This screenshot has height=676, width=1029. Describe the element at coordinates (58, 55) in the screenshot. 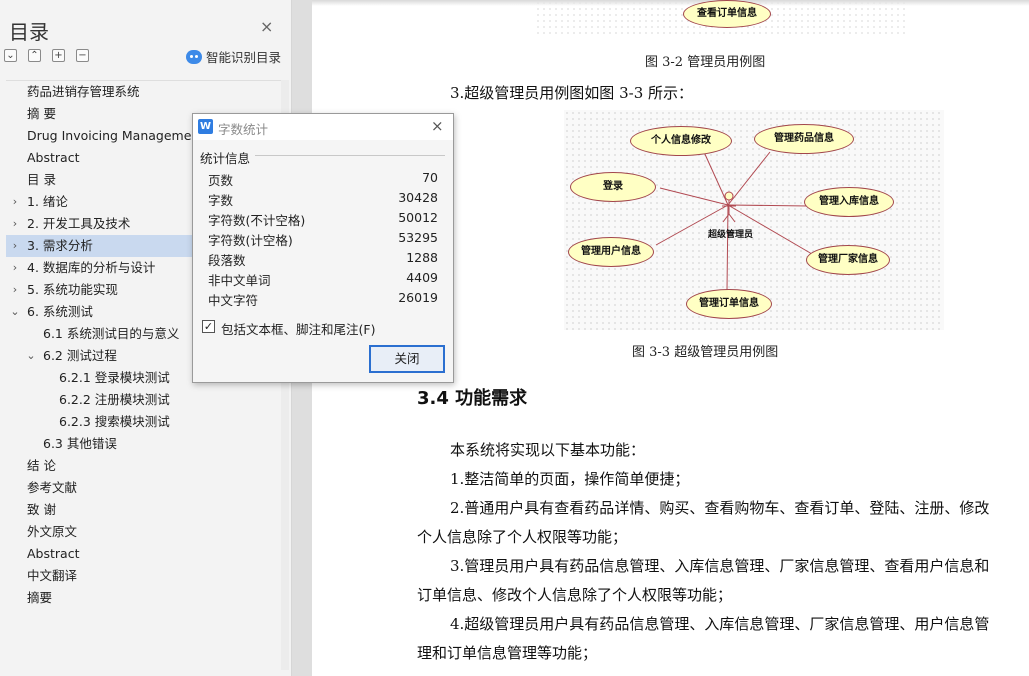

I see `add-heading-icon: +` at that location.